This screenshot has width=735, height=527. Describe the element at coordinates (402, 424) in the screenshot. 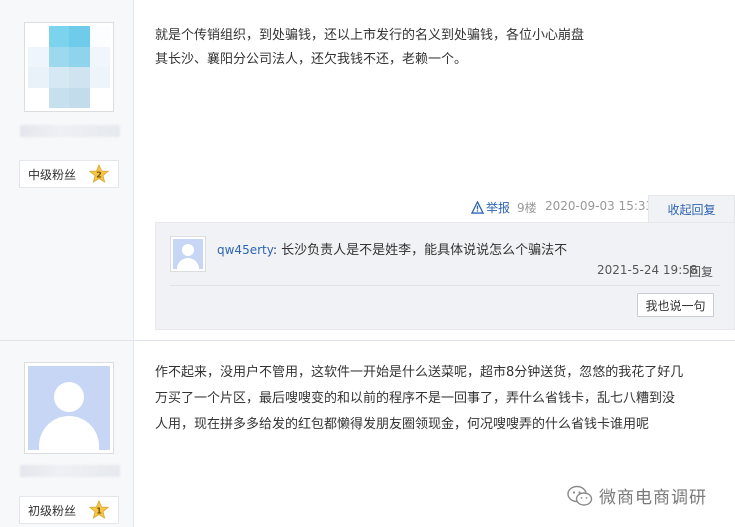

I see `post-content-line: 人用，现在拼多多给发的红包都懒得发朋友圈领现金，何况嗖嗖弄的什么省钱卡谁用呢` at that location.